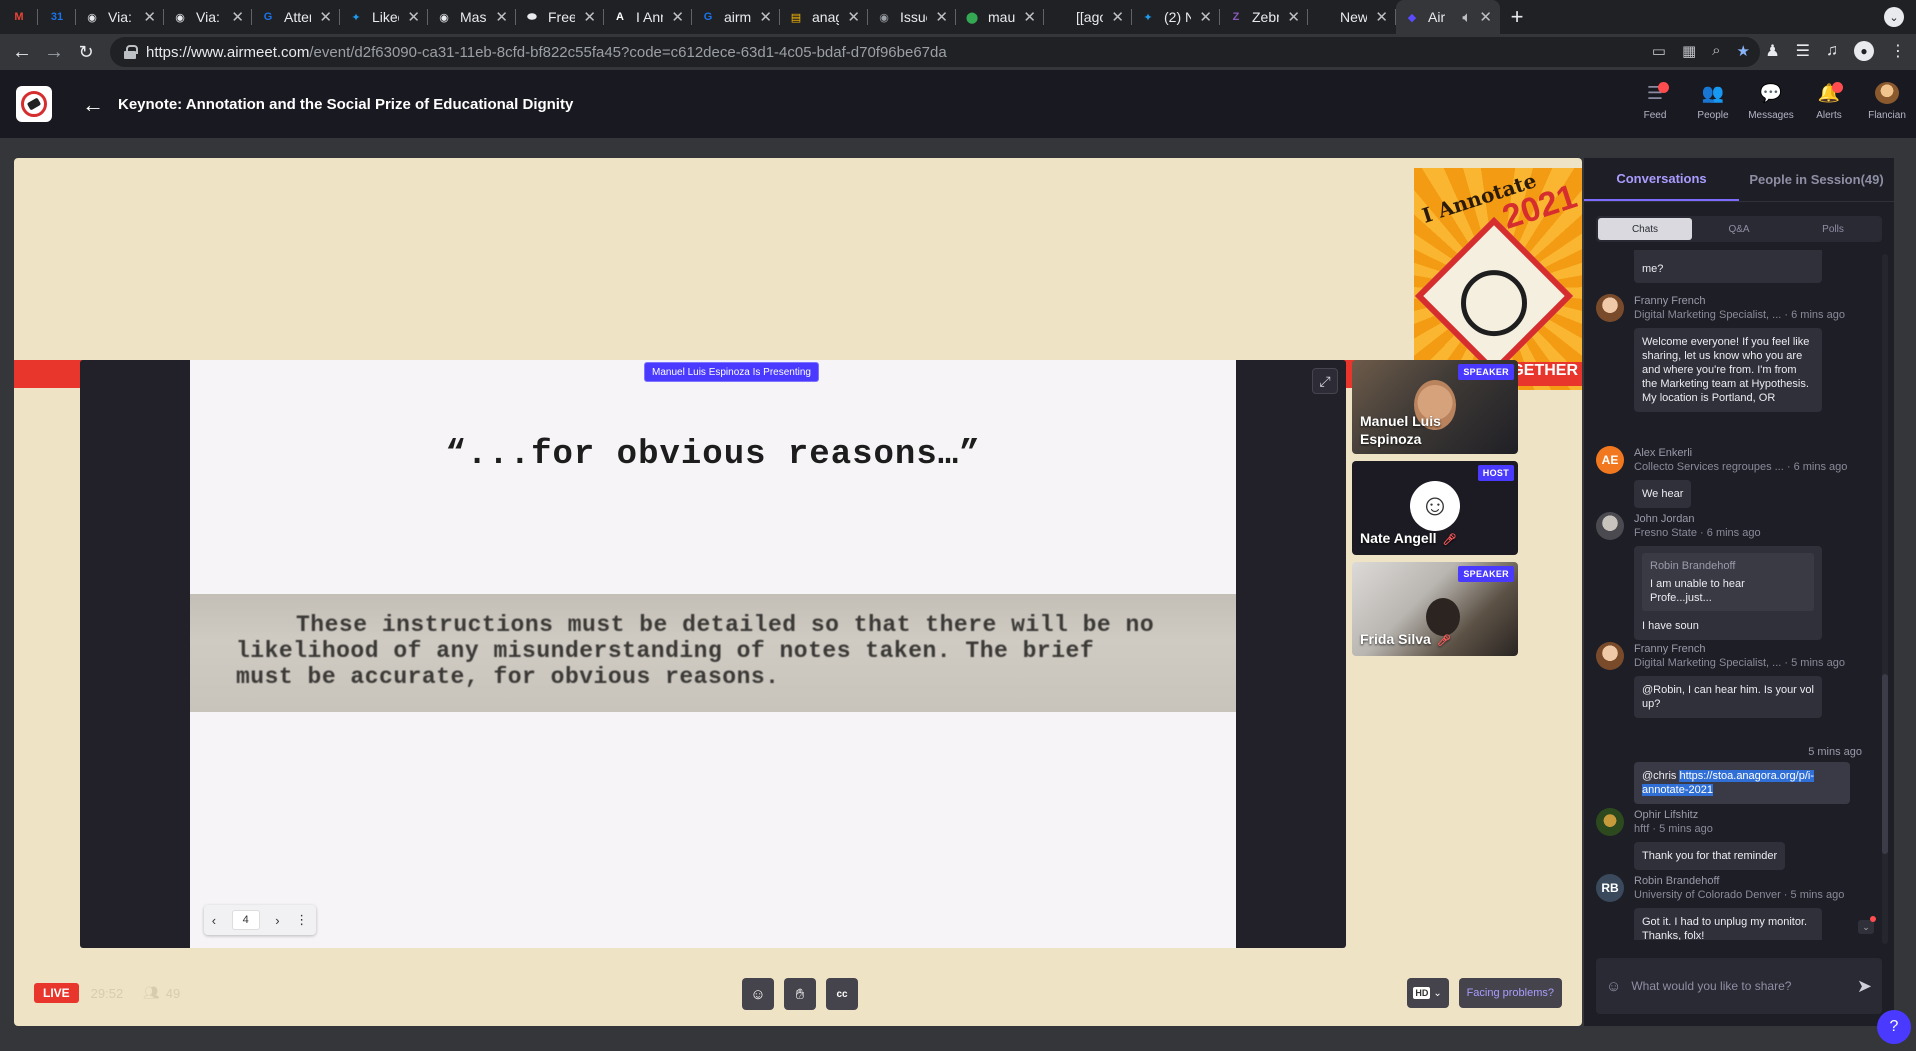 Image resolution: width=1916 pixels, height=1051 pixels. Describe the element at coordinates (1771, 102) in the screenshot. I see `nav-messages: 💬 Messages` at that location.